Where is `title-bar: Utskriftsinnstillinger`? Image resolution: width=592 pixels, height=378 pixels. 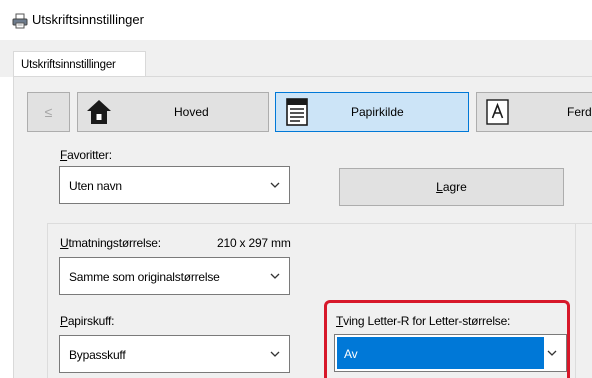 title-bar: Utskriftsinnstillinger is located at coordinates (296, 20).